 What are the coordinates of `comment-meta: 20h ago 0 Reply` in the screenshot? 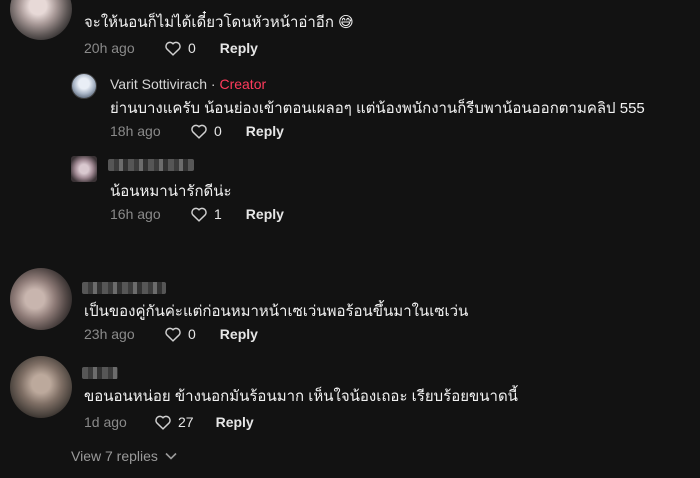 It's located at (171, 48).